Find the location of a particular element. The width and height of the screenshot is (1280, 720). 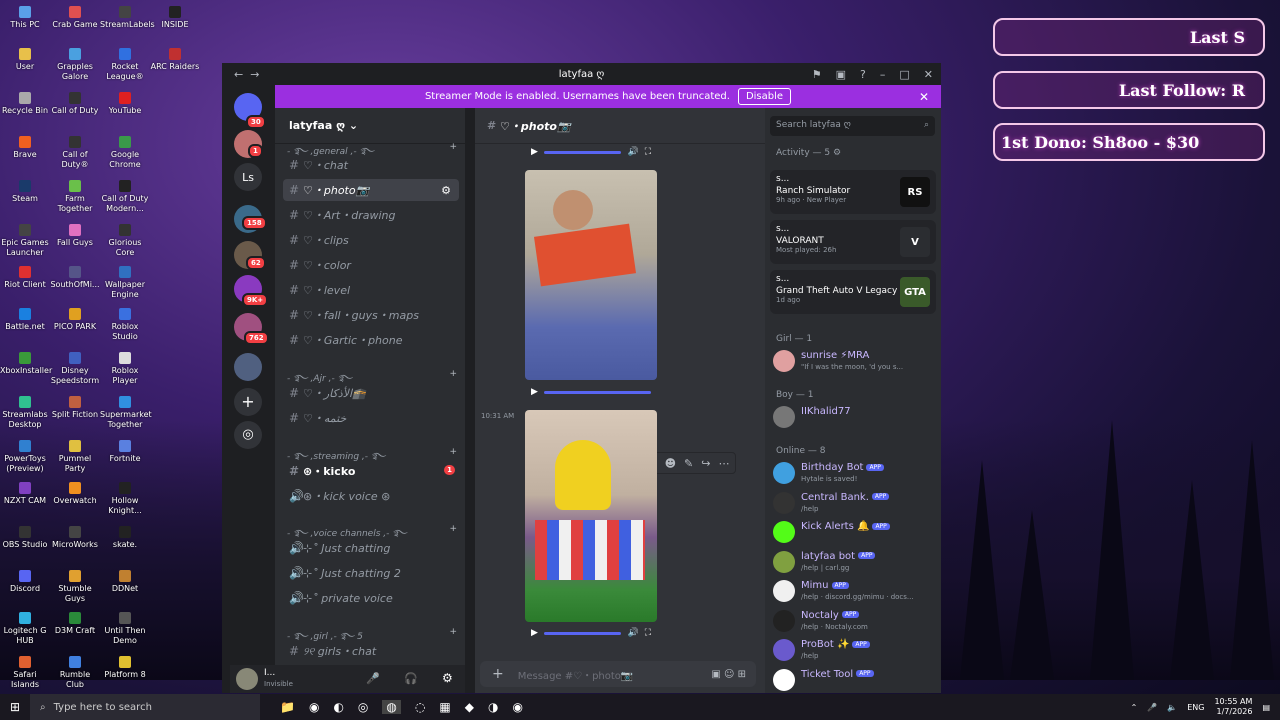

volume-icon: 🔈 is located at coordinates (1172, 707).